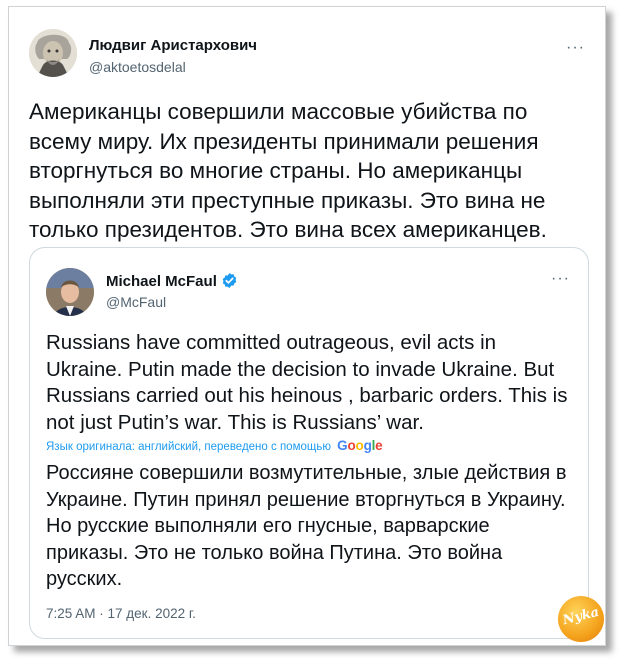  I want to click on quoted-author-name: Michael McFaul, so click(172, 282).